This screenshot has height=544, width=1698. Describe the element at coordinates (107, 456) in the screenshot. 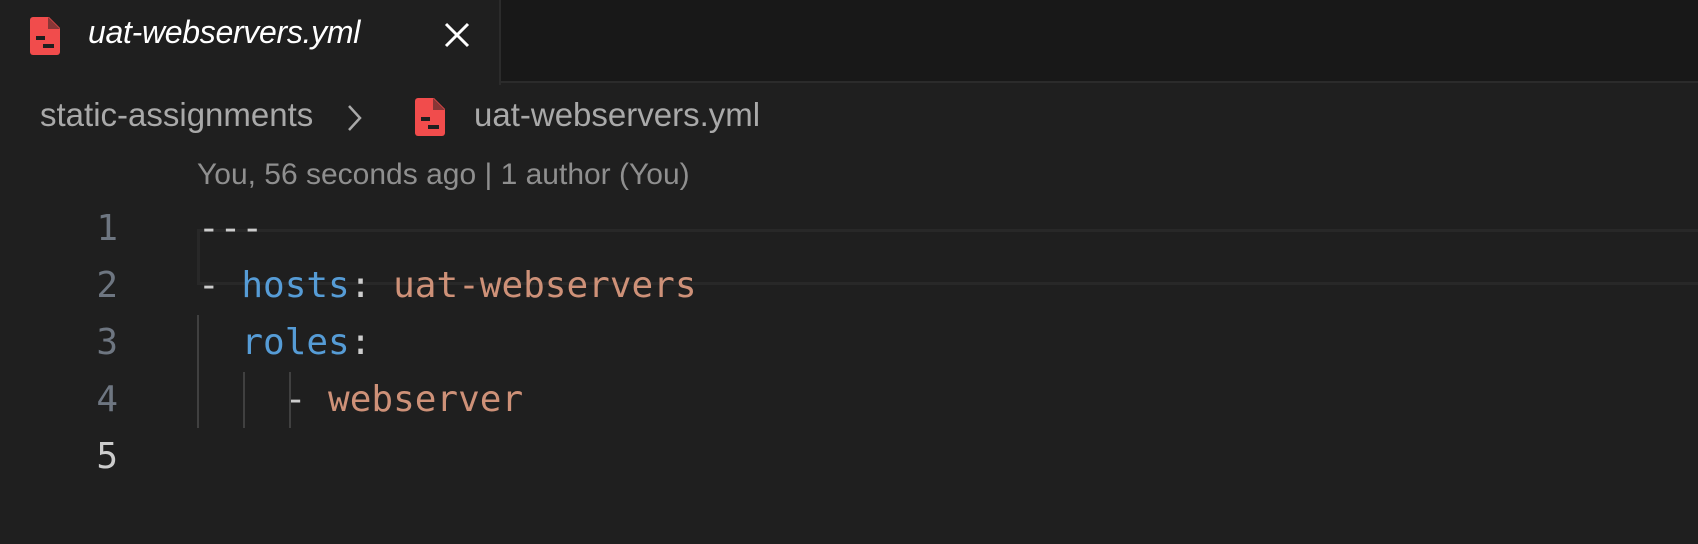

I see `line-number: 5` at that location.